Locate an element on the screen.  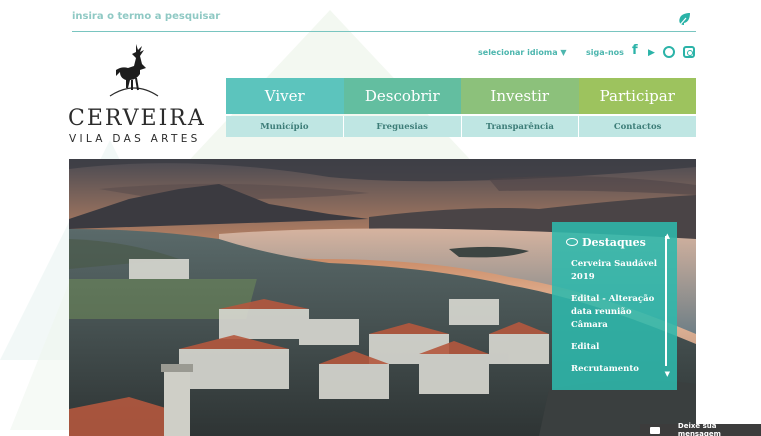
main-nav: Viver Descobrir Investir Participar is located at coordinates (461, 96).